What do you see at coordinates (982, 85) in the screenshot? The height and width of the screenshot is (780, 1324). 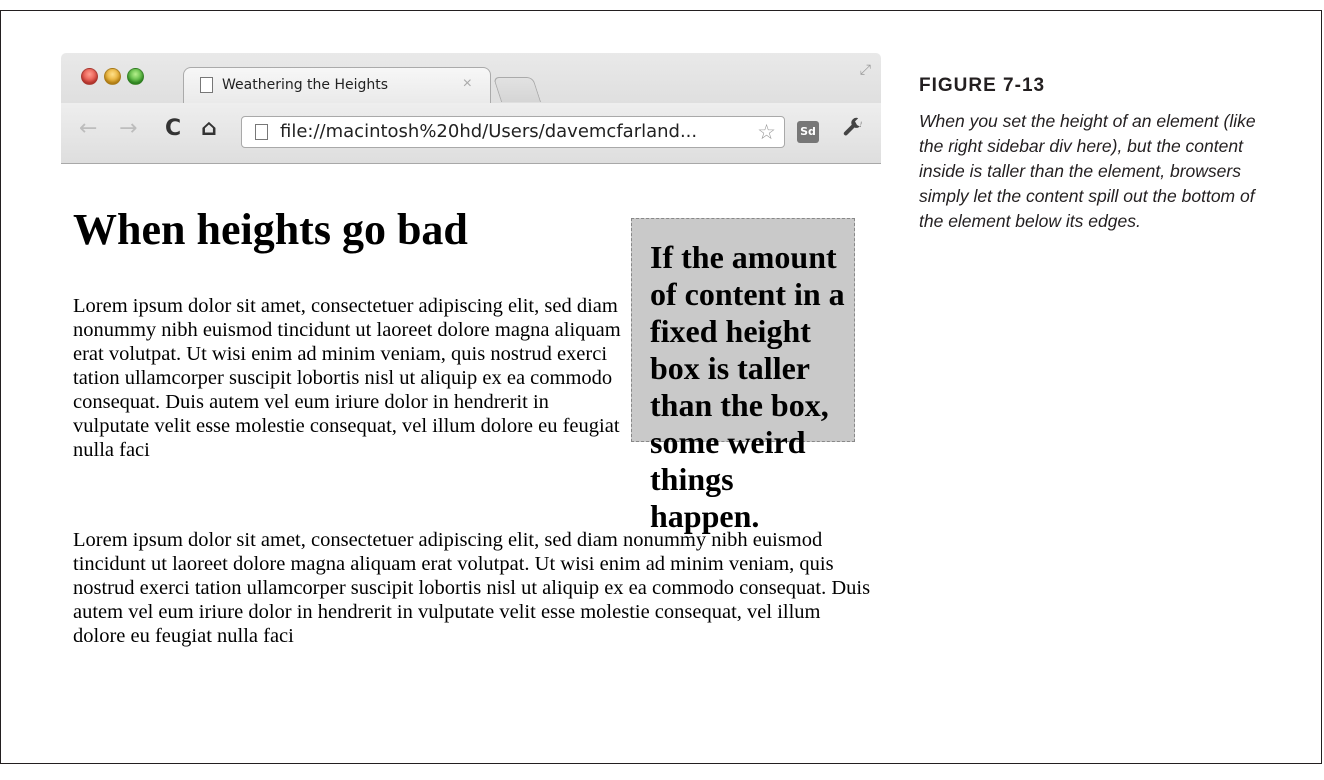 I see `figure-label: FIGURE 7-13` at bounding box center [982, 85].